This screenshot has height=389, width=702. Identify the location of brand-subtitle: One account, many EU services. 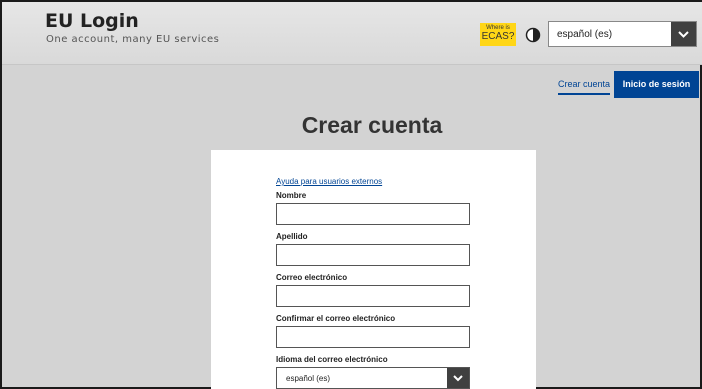
(133, 39).